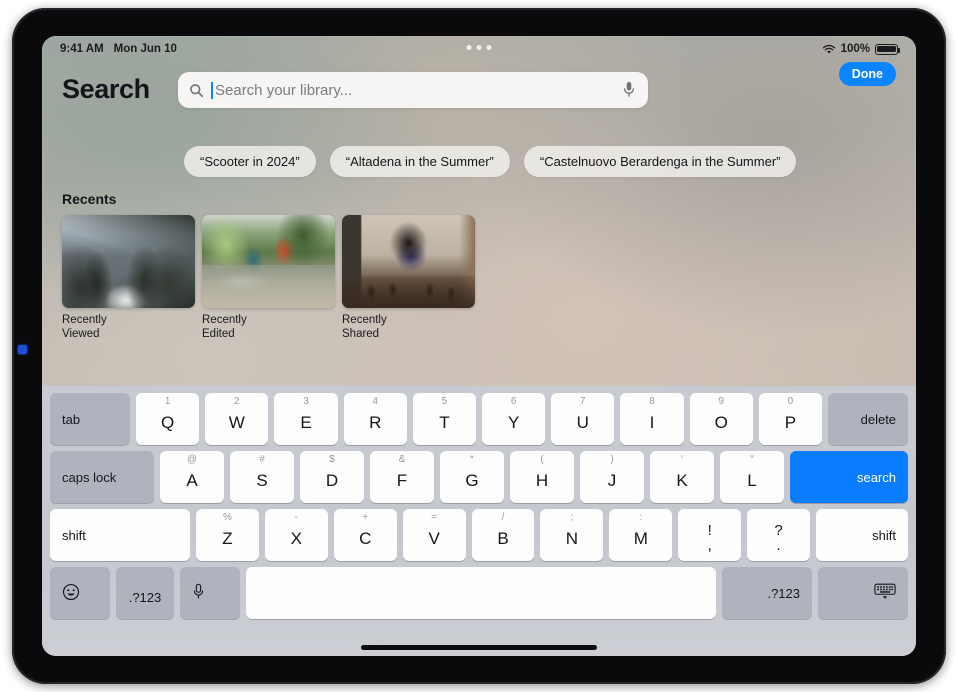 The width and height of the screenshot is (958, 692). I want to click on search-header: Search, so click(479, 89).